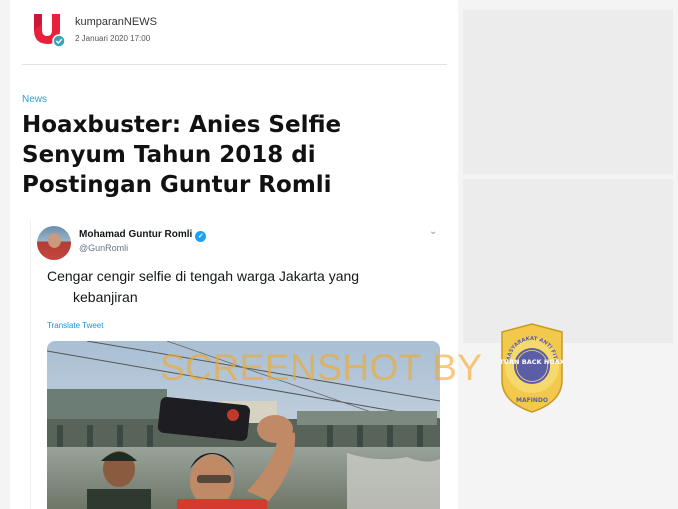 The image size is (678, 509). I want to click on category-link: News, so click(34, 99).